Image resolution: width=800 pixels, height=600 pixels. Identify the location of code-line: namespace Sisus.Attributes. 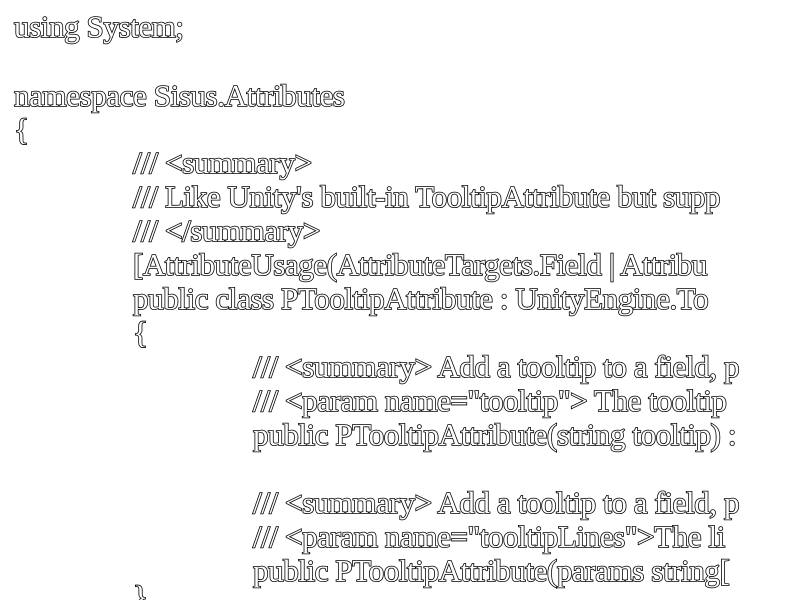
(179, 96).